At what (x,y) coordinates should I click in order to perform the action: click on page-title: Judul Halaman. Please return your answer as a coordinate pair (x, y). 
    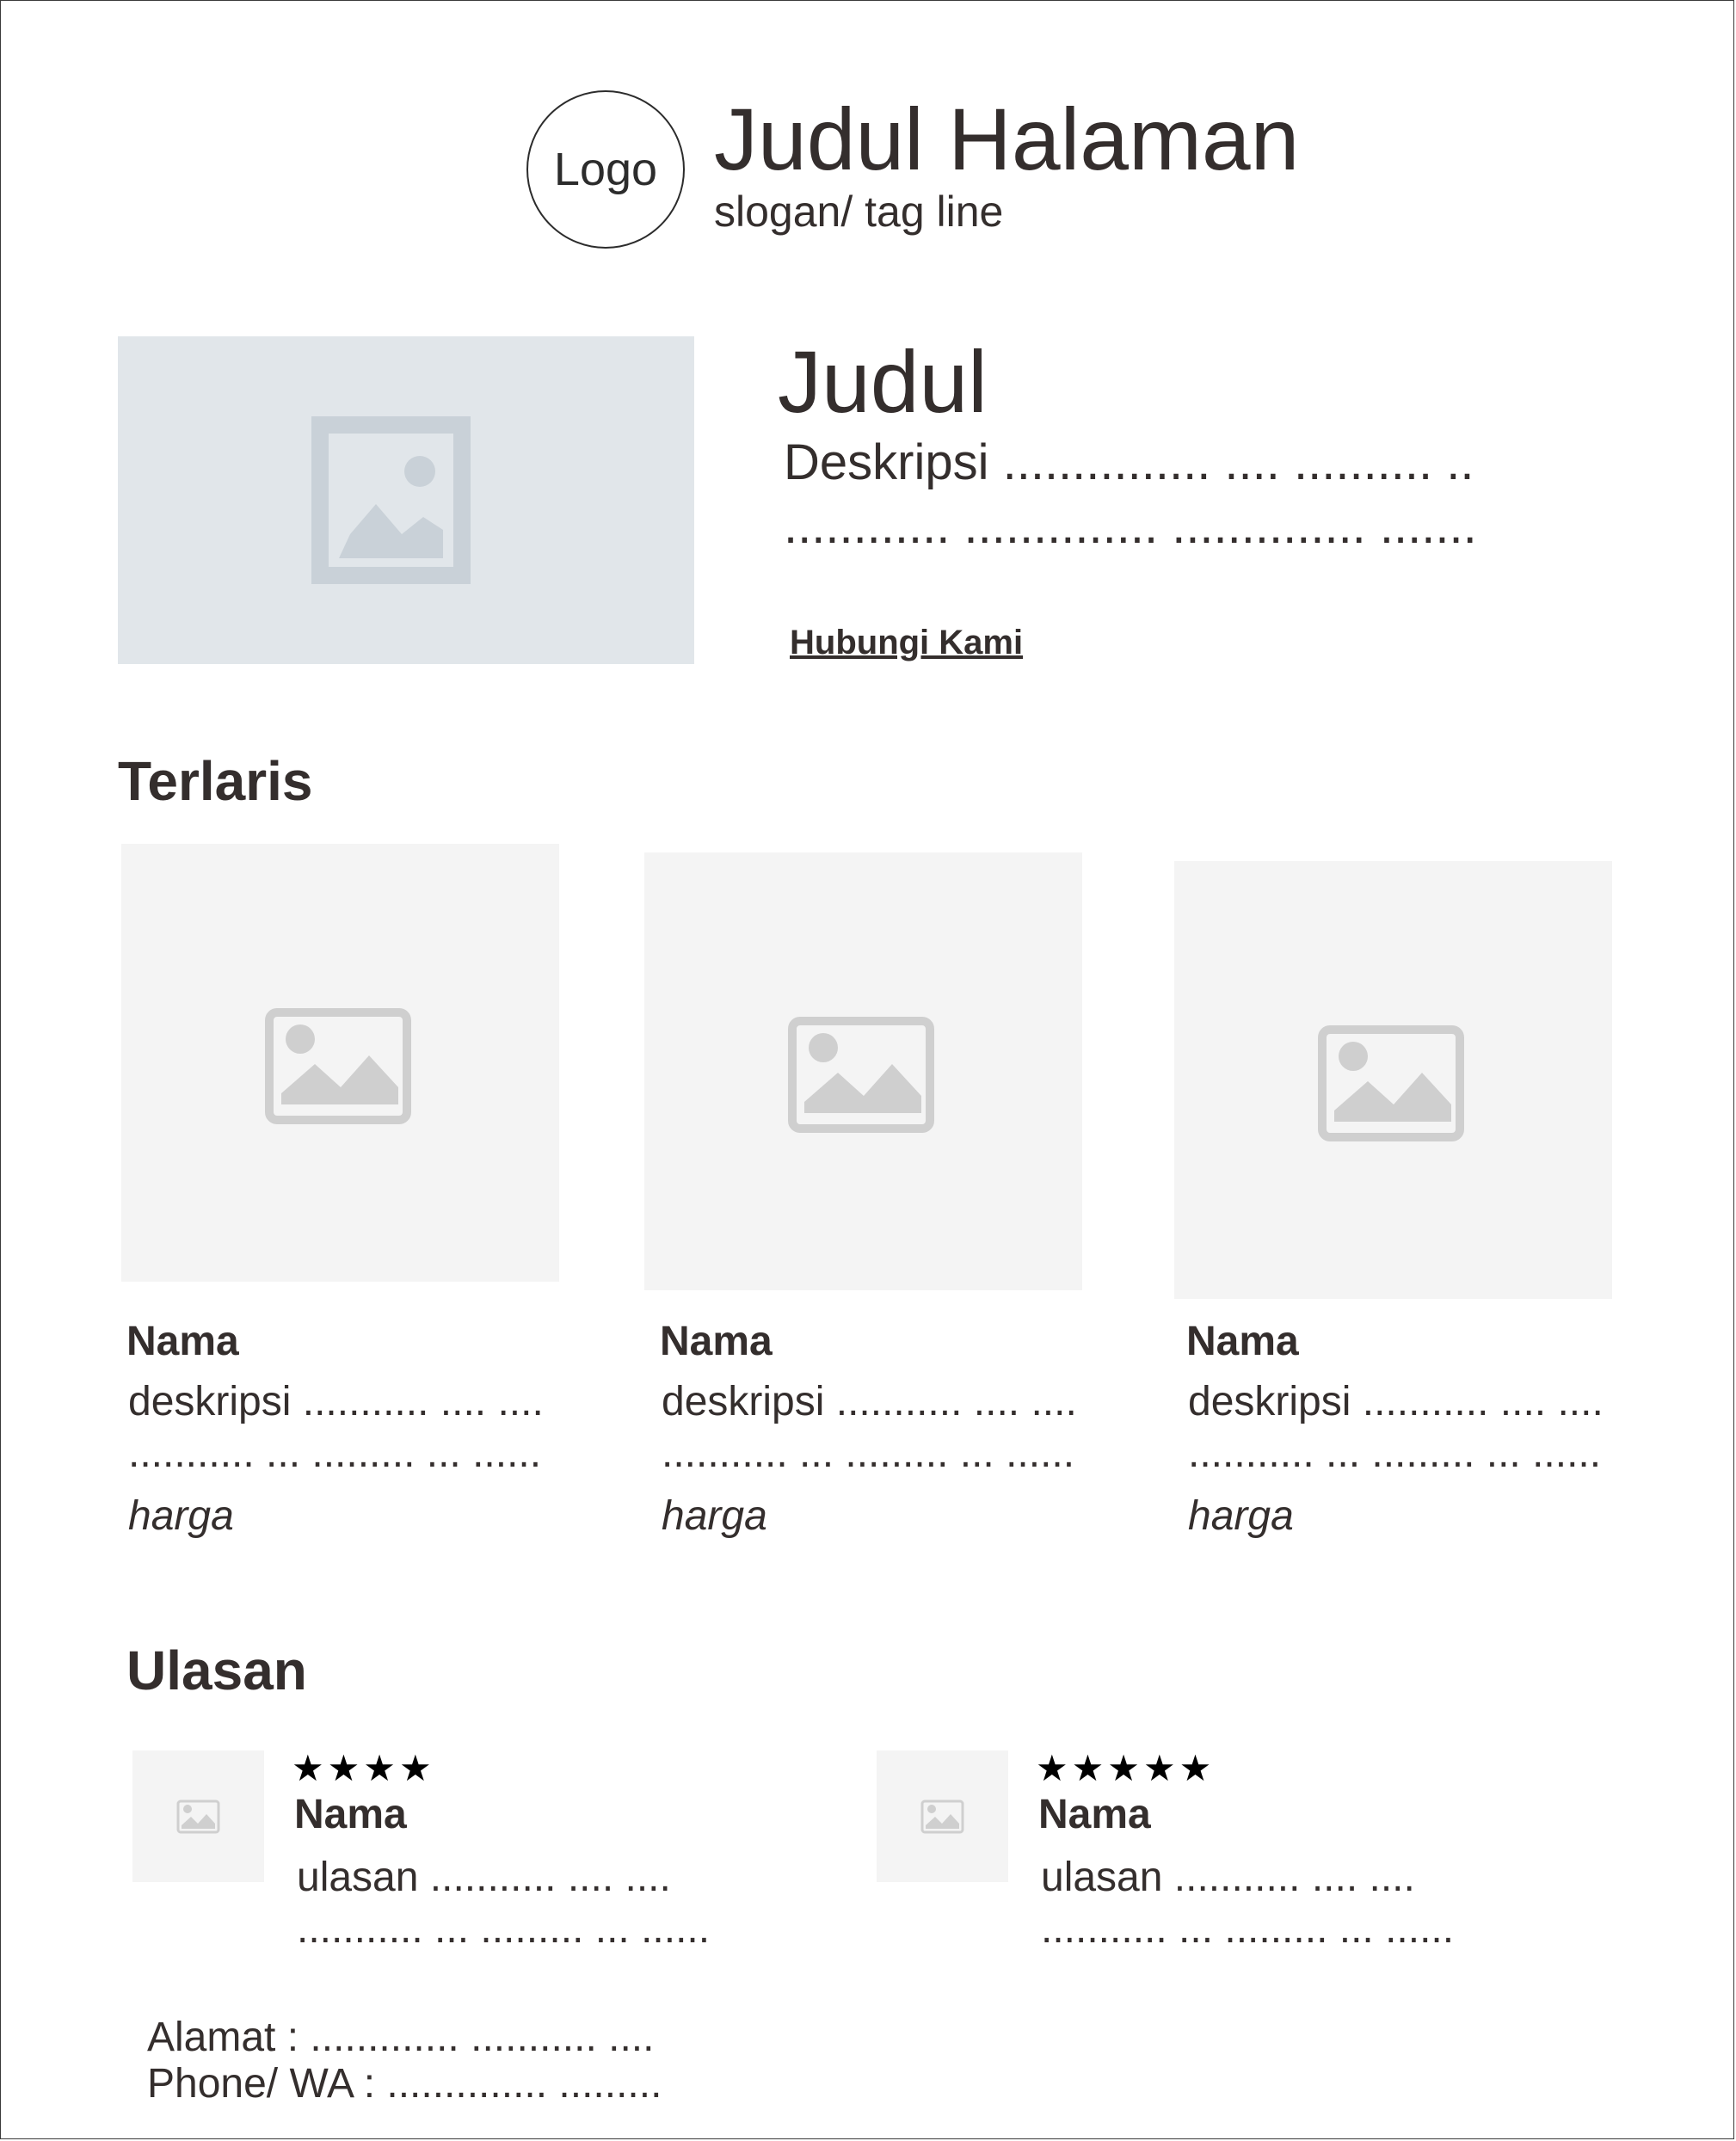
    Looking at the image, I should click on (1007, 139).